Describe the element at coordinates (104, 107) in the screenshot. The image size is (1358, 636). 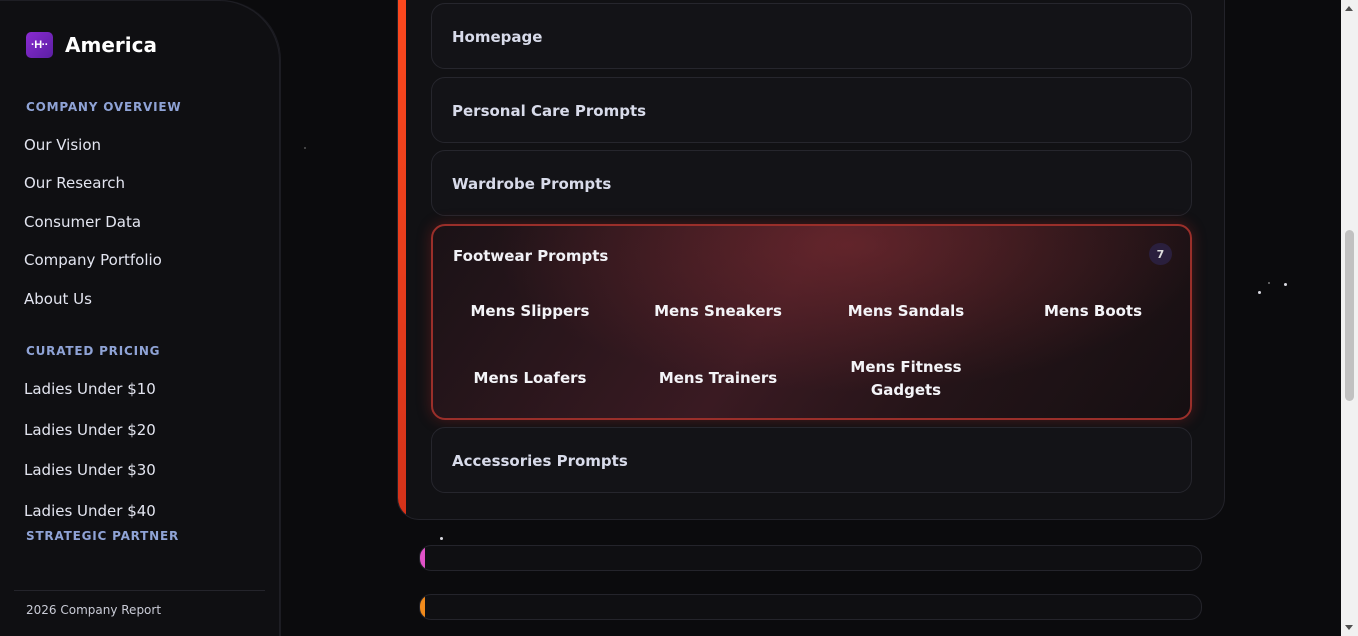
I see `section-heading-company-overview: COMPANY OVERVIEW` at that location.